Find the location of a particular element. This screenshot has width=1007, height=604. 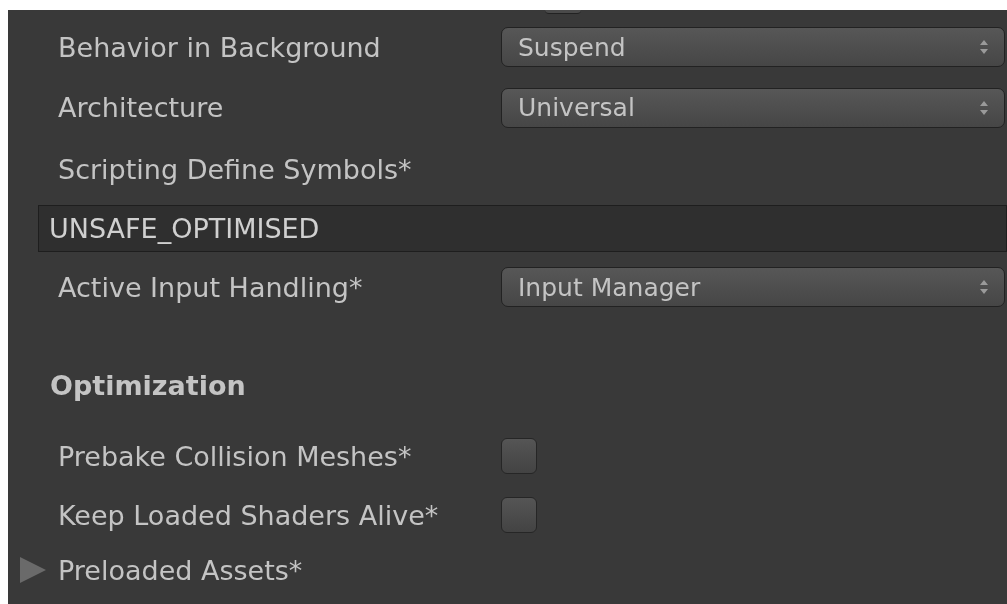

foldout-label: Preloaded Assets* is located at coordinates (180, 570).